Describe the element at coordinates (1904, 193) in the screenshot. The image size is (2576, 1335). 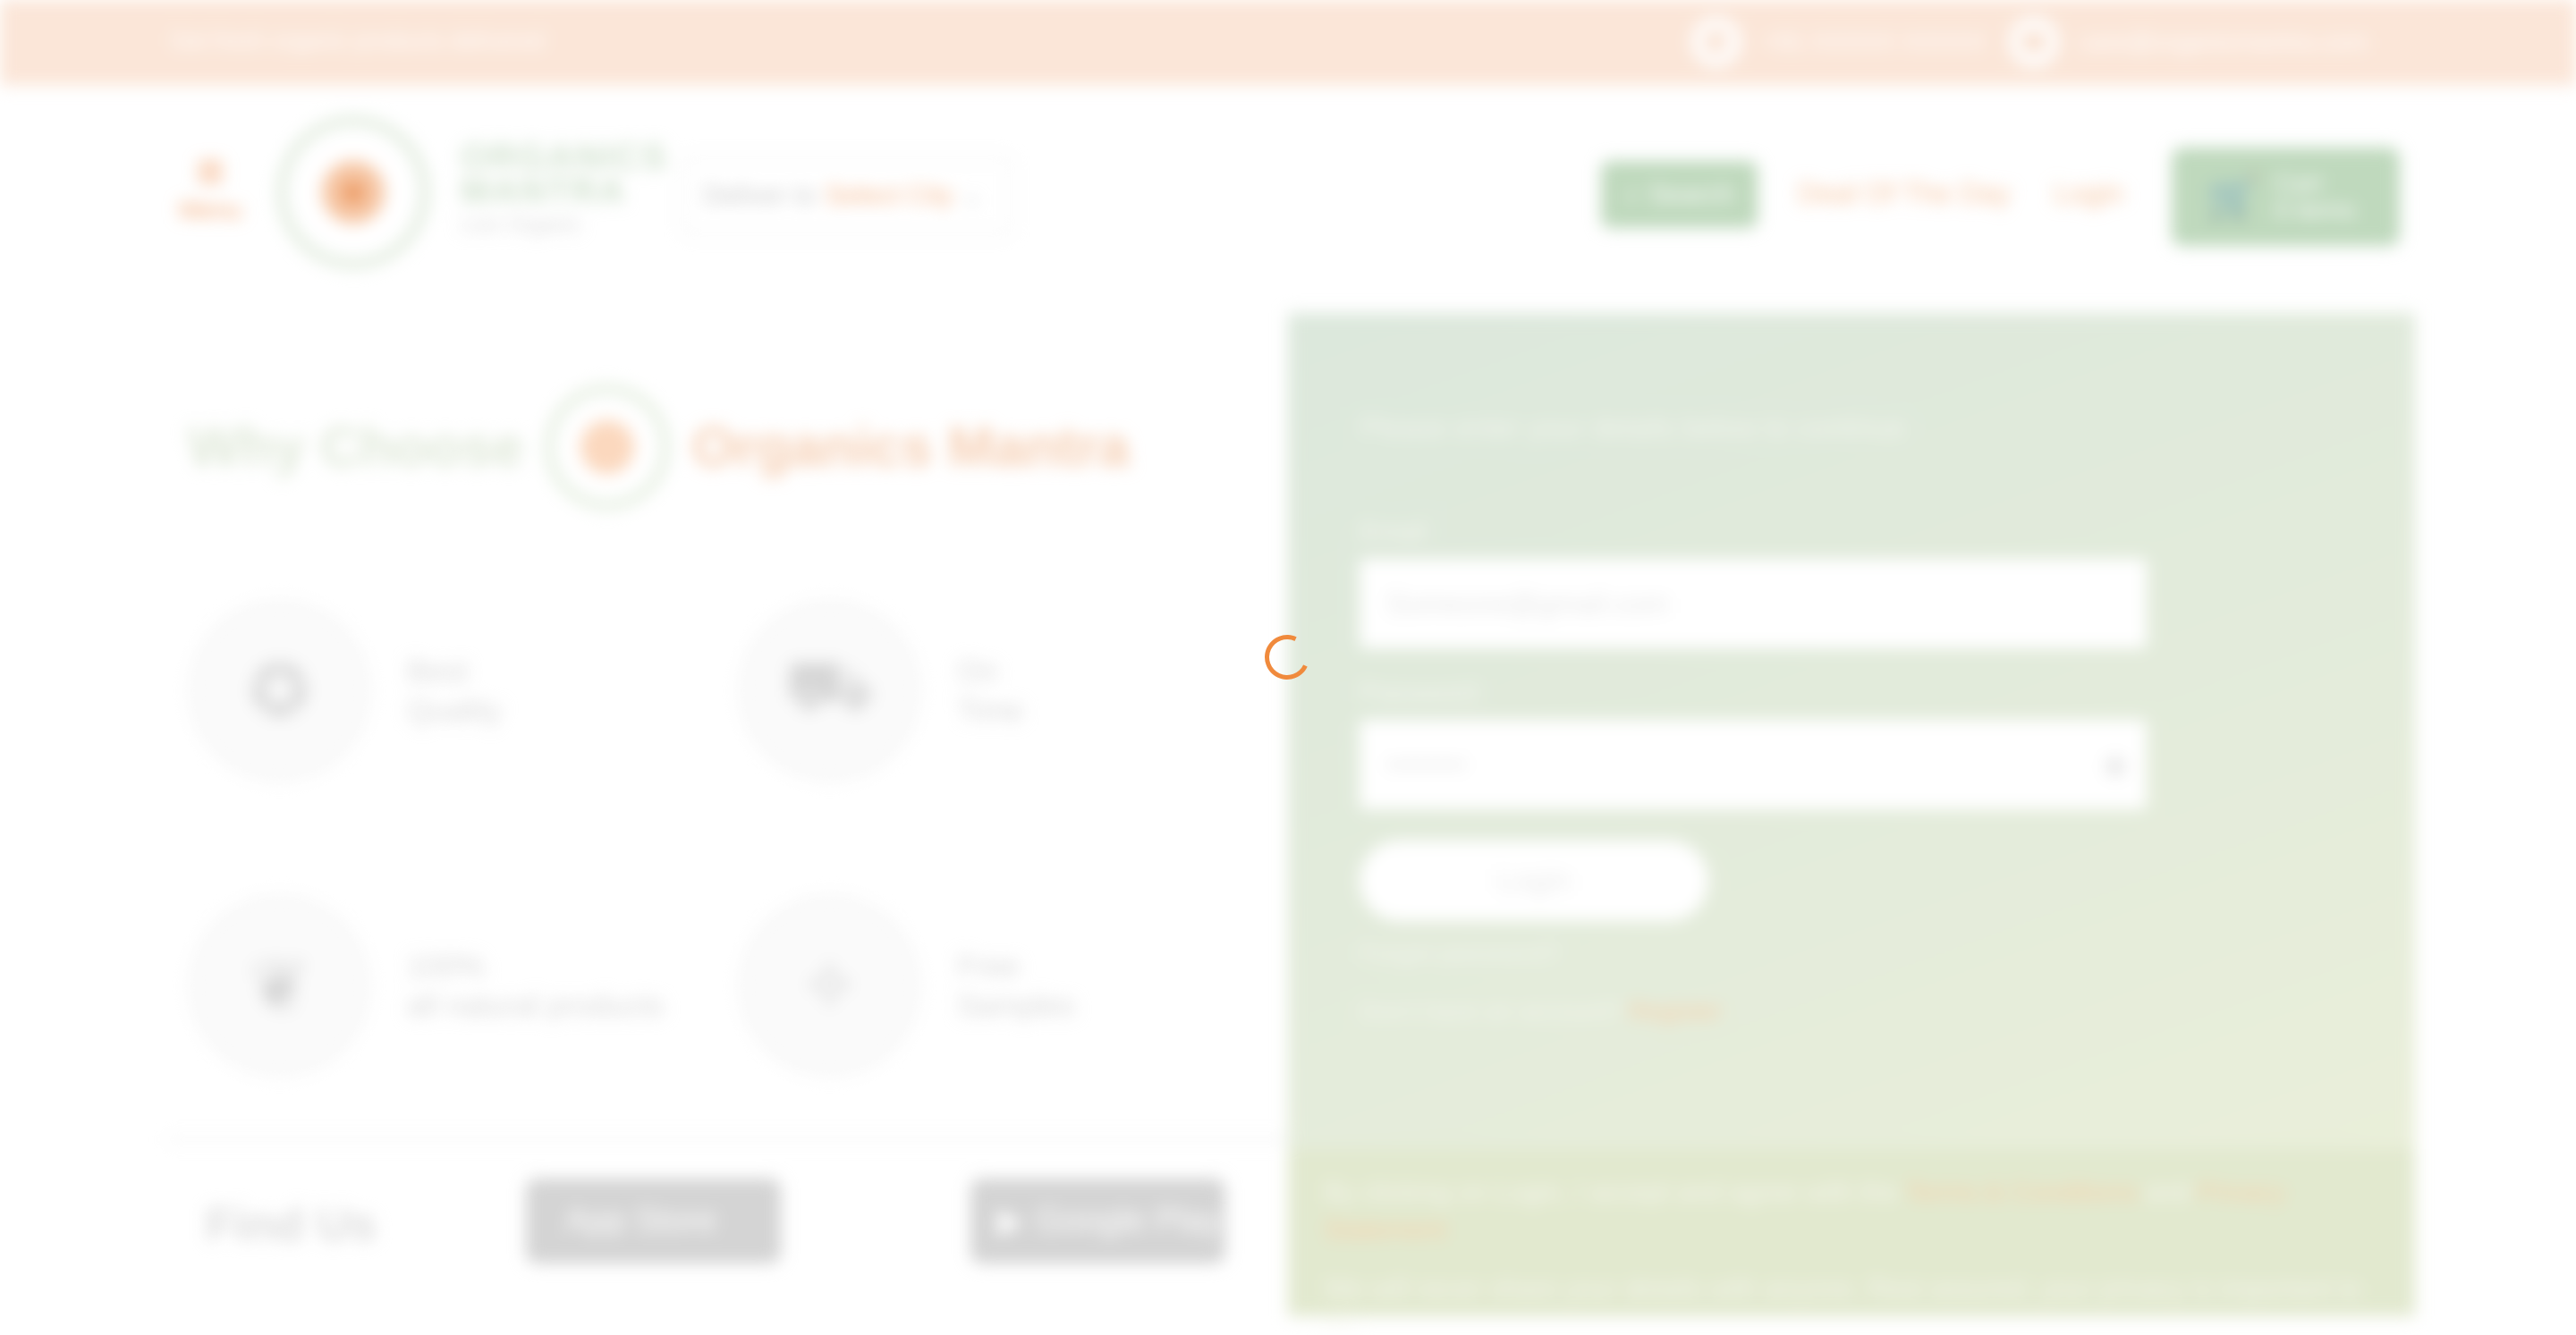
I see `deal-of-the-day-link: Deal Of The Day` at that location.